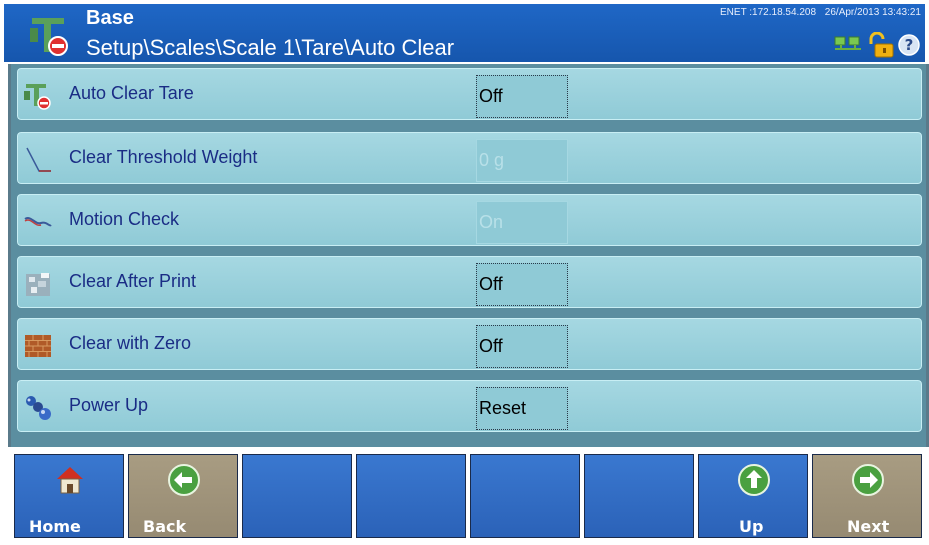 Image resolution: width=929 pixels, height=545 pixels. Describe the element at coordinates (868, 526) in the screenshot. I see `next-label: Next` at that location.